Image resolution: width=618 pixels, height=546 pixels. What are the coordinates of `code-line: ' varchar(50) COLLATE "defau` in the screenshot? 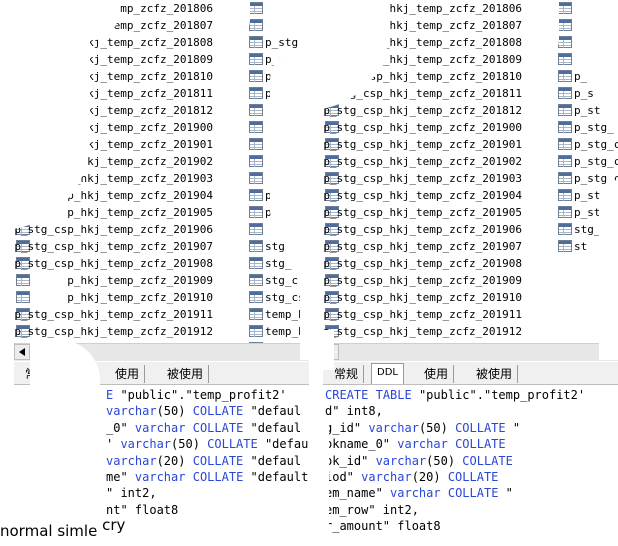 It's located at (207, 444).